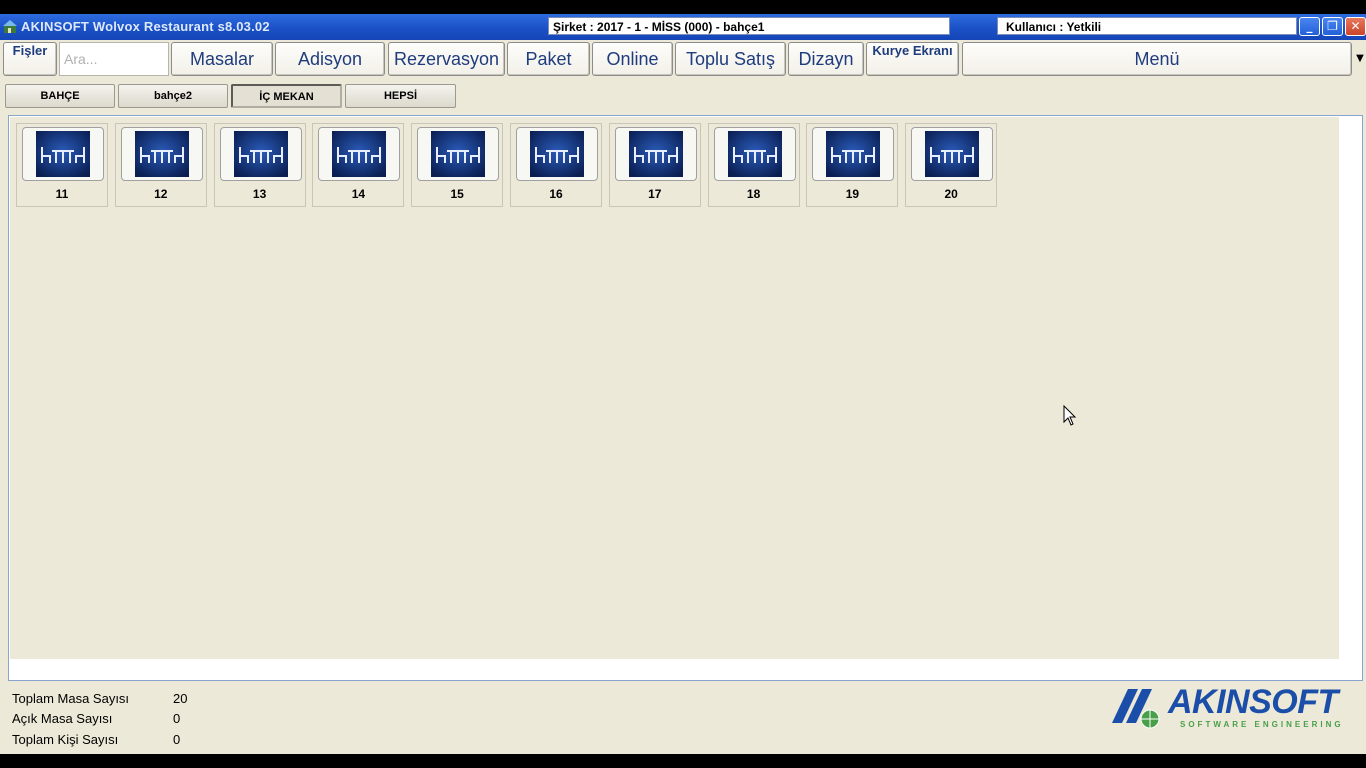 The image size is (1366, 768). I want to click on minimize-icon: _, so click(1309, 26).